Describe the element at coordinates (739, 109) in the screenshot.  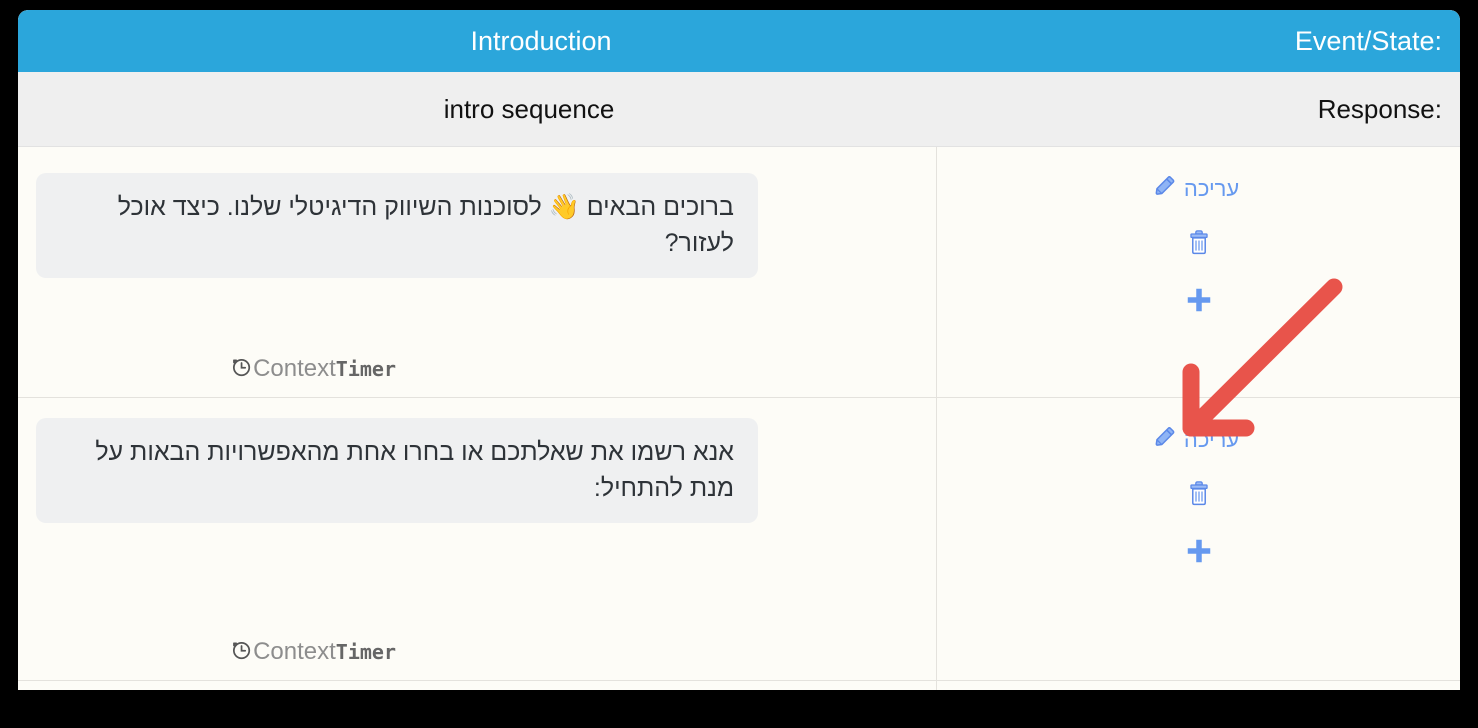
I see `panel-subheader: intro sequence :Response` at that location.